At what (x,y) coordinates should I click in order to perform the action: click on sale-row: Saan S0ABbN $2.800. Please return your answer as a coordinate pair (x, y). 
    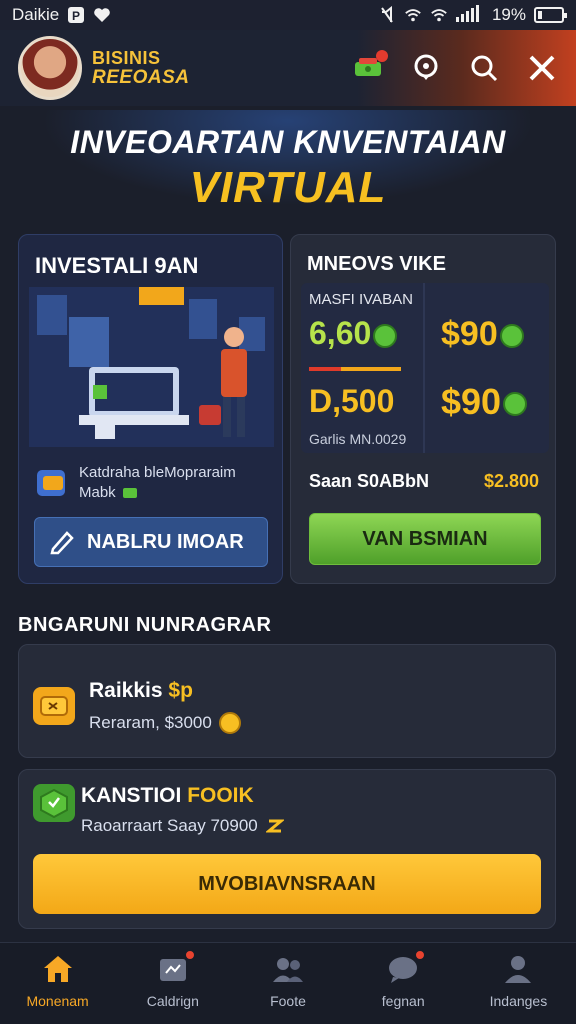
    Looking at the image, I should click on (424, 481).